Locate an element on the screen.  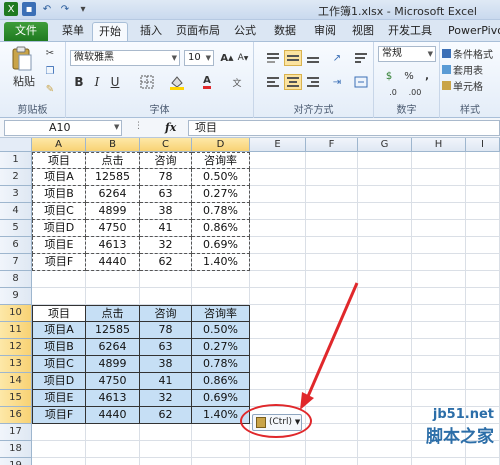
watermark-text: 脚本之家 is located at coordinates (460, 437).